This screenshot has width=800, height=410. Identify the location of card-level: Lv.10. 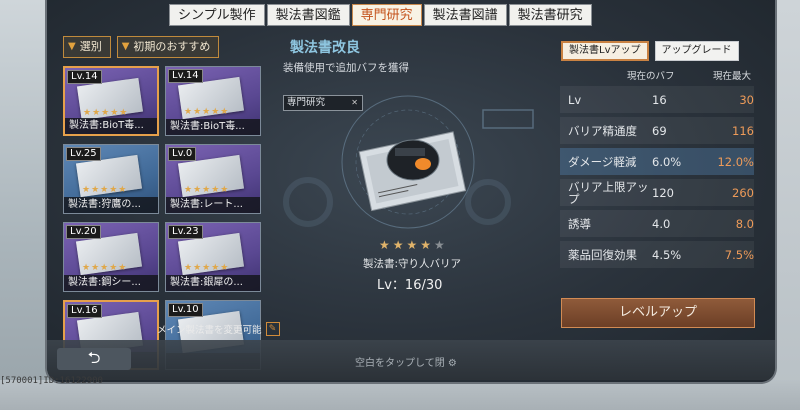
(185, 310).